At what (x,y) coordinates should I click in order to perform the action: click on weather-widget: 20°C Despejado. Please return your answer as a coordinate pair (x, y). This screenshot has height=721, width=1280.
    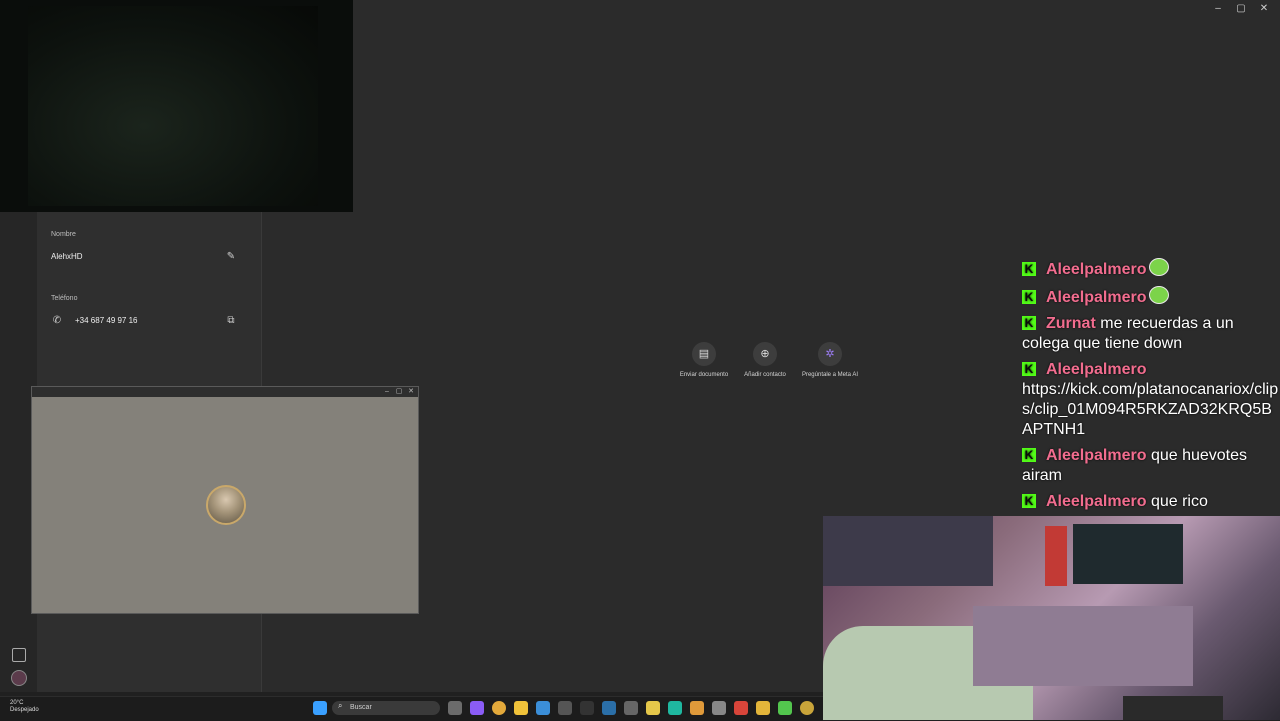
    Looking at the image, I should click on (24, 707).